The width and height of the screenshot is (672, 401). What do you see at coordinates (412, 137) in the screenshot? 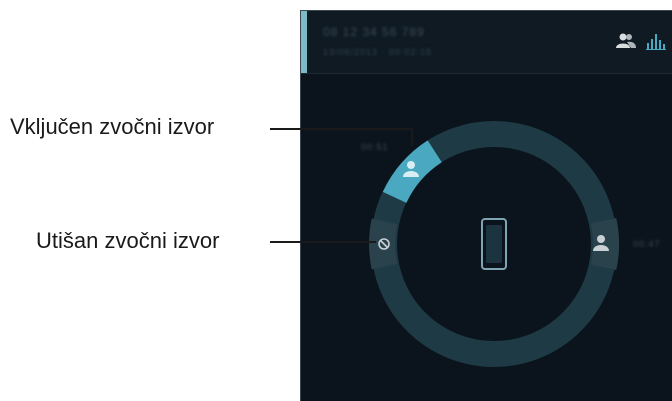
I see `active-callout-leader-v` at bounding box center [412, 137].